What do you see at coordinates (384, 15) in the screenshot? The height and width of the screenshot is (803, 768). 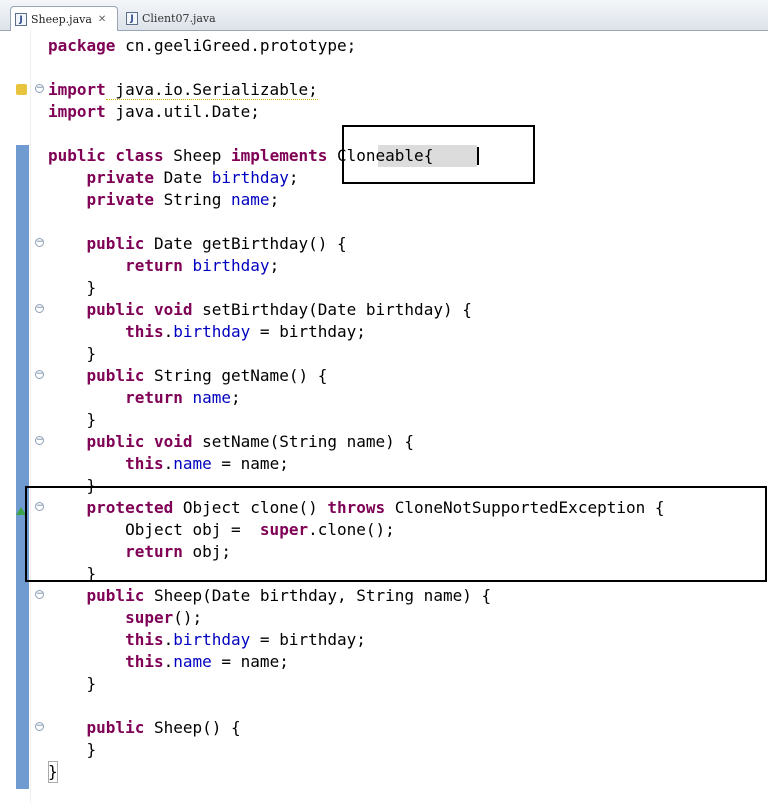 I see `editor-tab-bar: J Sheep.java ✕ J Client07.java` at bounding box center [384, 15].